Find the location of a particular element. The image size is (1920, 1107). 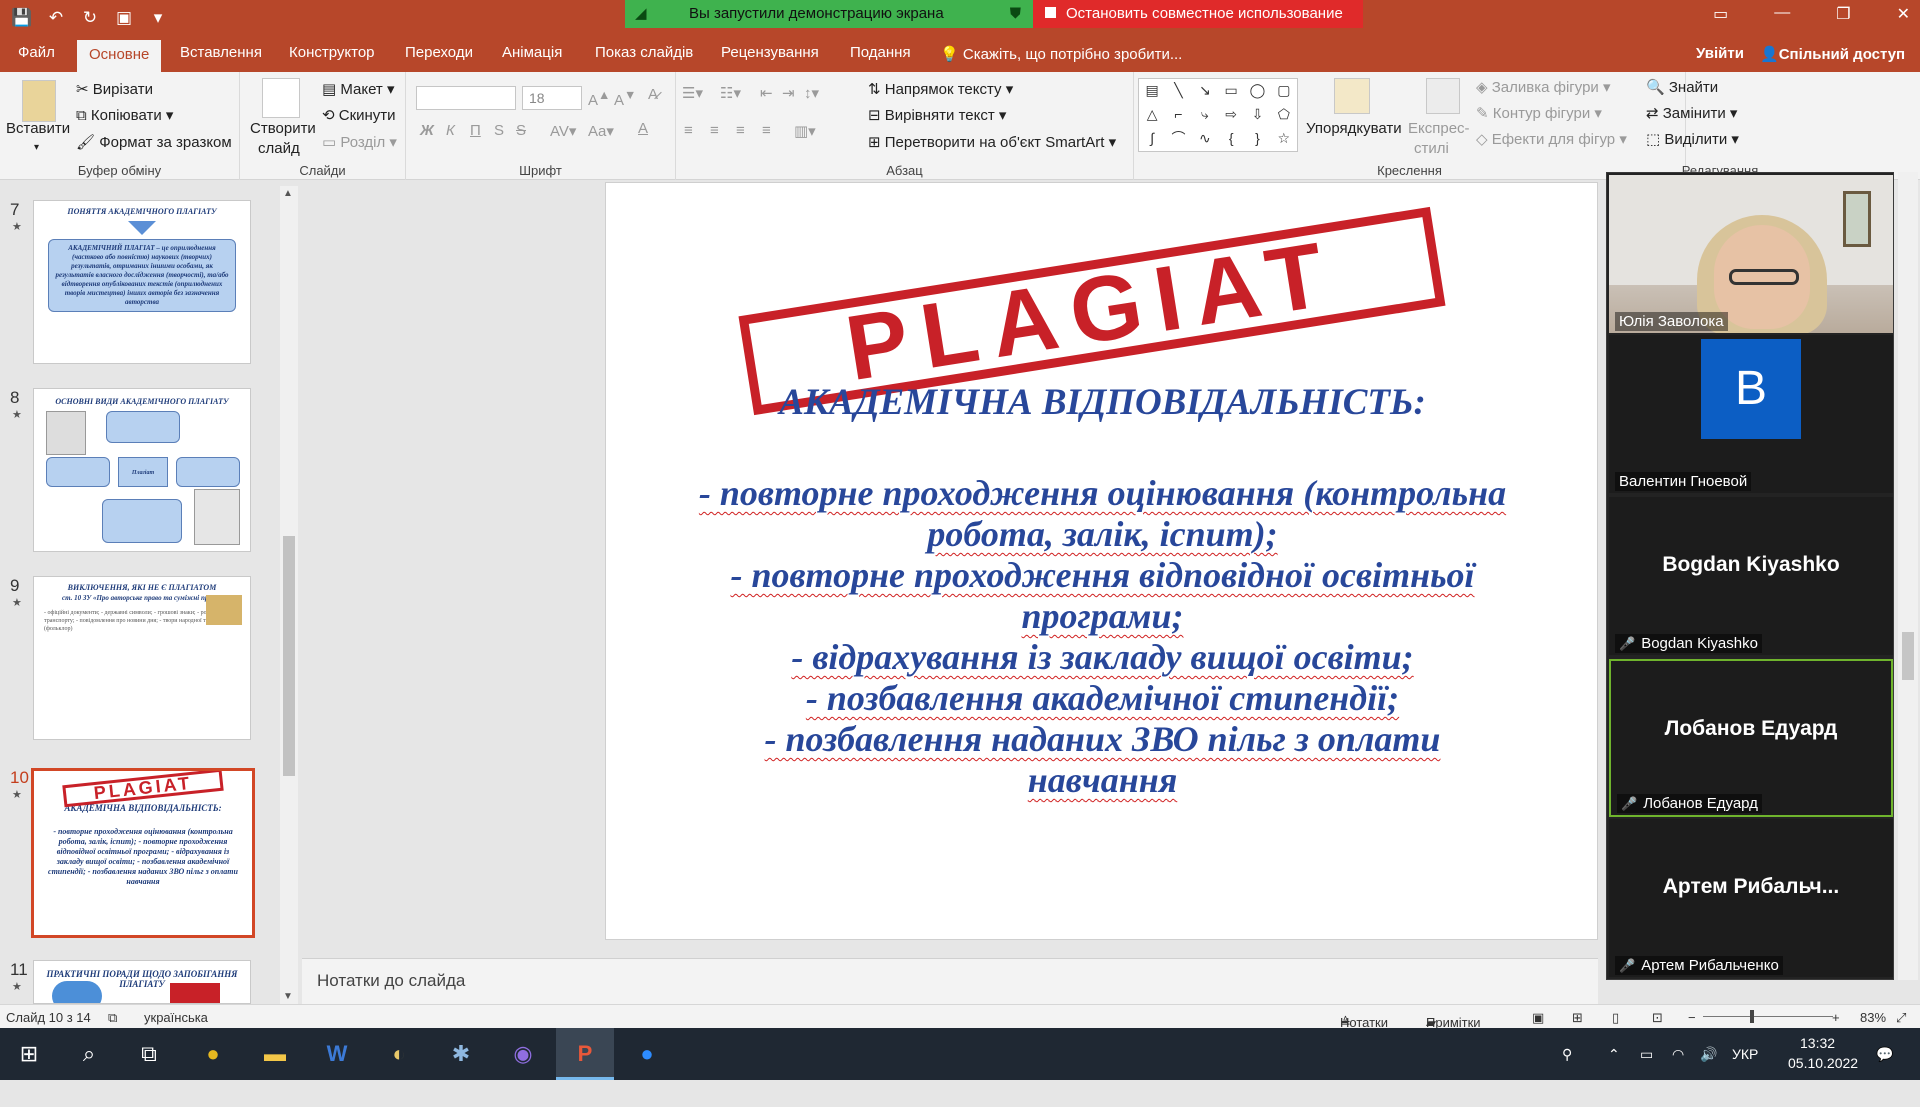

shape-right-arrow-icon: ⇨ is located at coordinates (1231, 115).